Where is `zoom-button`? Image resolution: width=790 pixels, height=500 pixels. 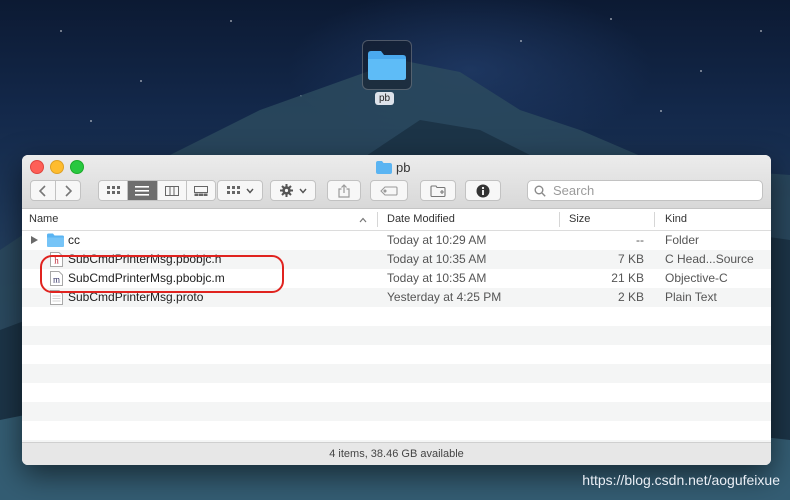 zoom-button is located at coordinates (77, 167).